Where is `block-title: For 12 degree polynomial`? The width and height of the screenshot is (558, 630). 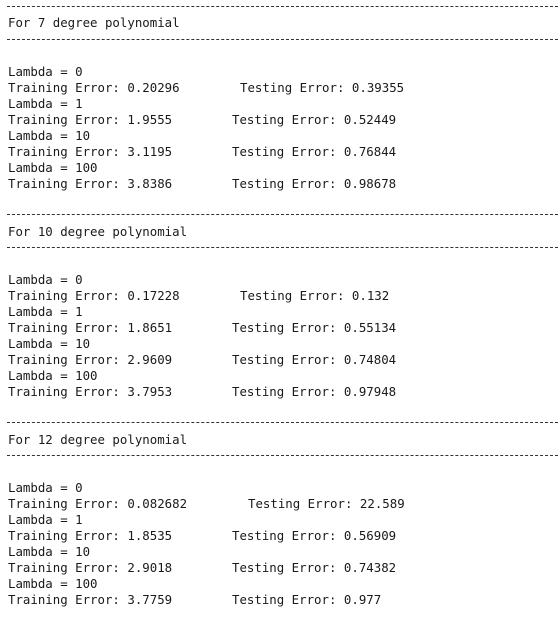
block-title: For 12 degree polynomial is located at coordinates (98, 439).